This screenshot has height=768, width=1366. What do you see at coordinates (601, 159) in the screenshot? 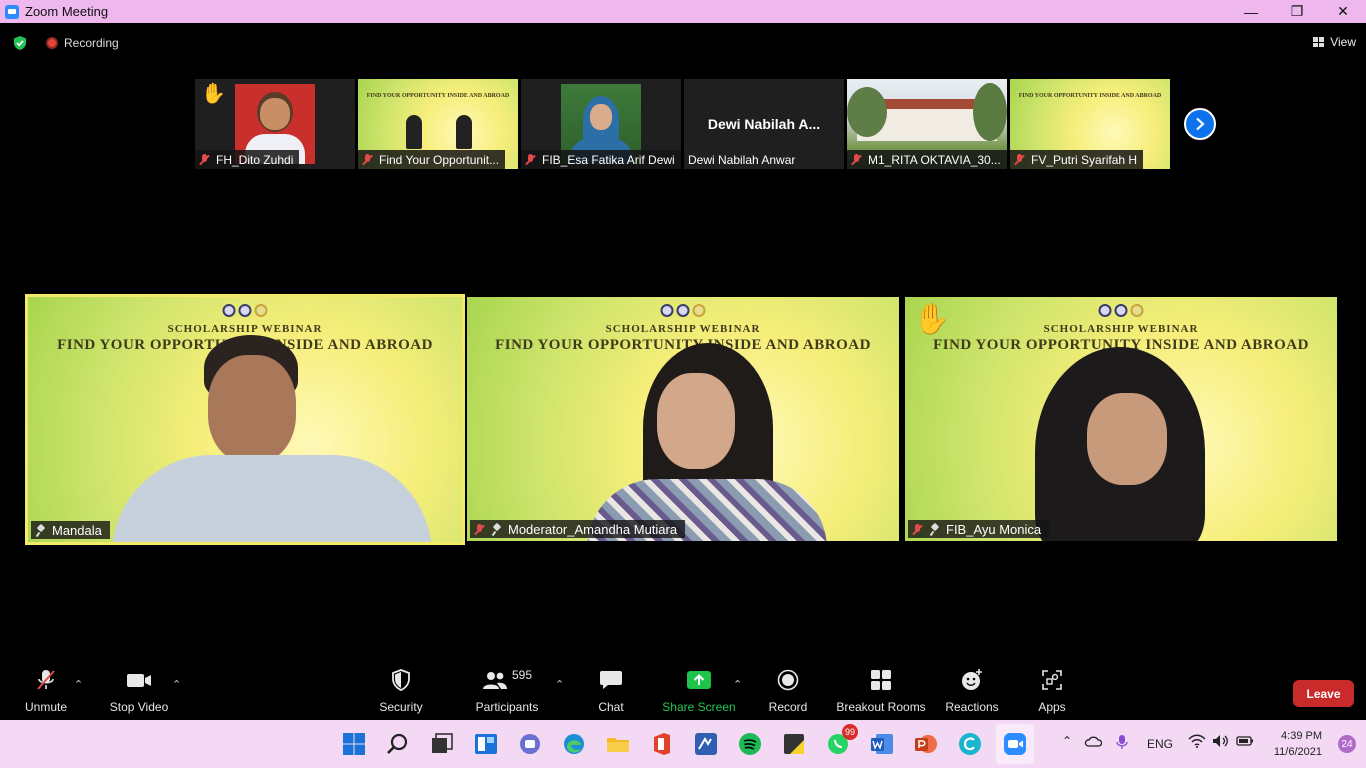
I see `thumbnail-label: FIB_Esa Fatika Arif Dewi` at bounding box center [601, 159].